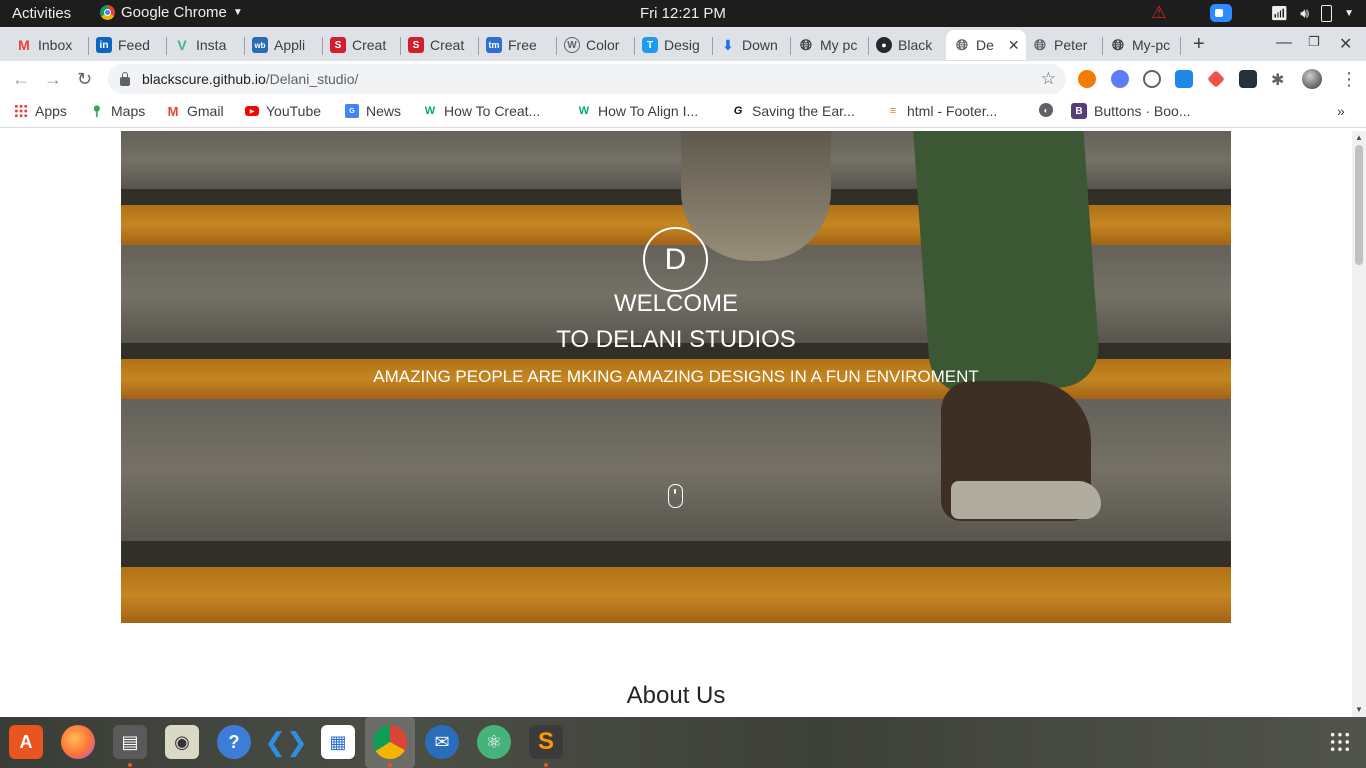  Describe the element at coordinates (584, 111) in the screenshot. I see `w3schools-icon: W` at that location.